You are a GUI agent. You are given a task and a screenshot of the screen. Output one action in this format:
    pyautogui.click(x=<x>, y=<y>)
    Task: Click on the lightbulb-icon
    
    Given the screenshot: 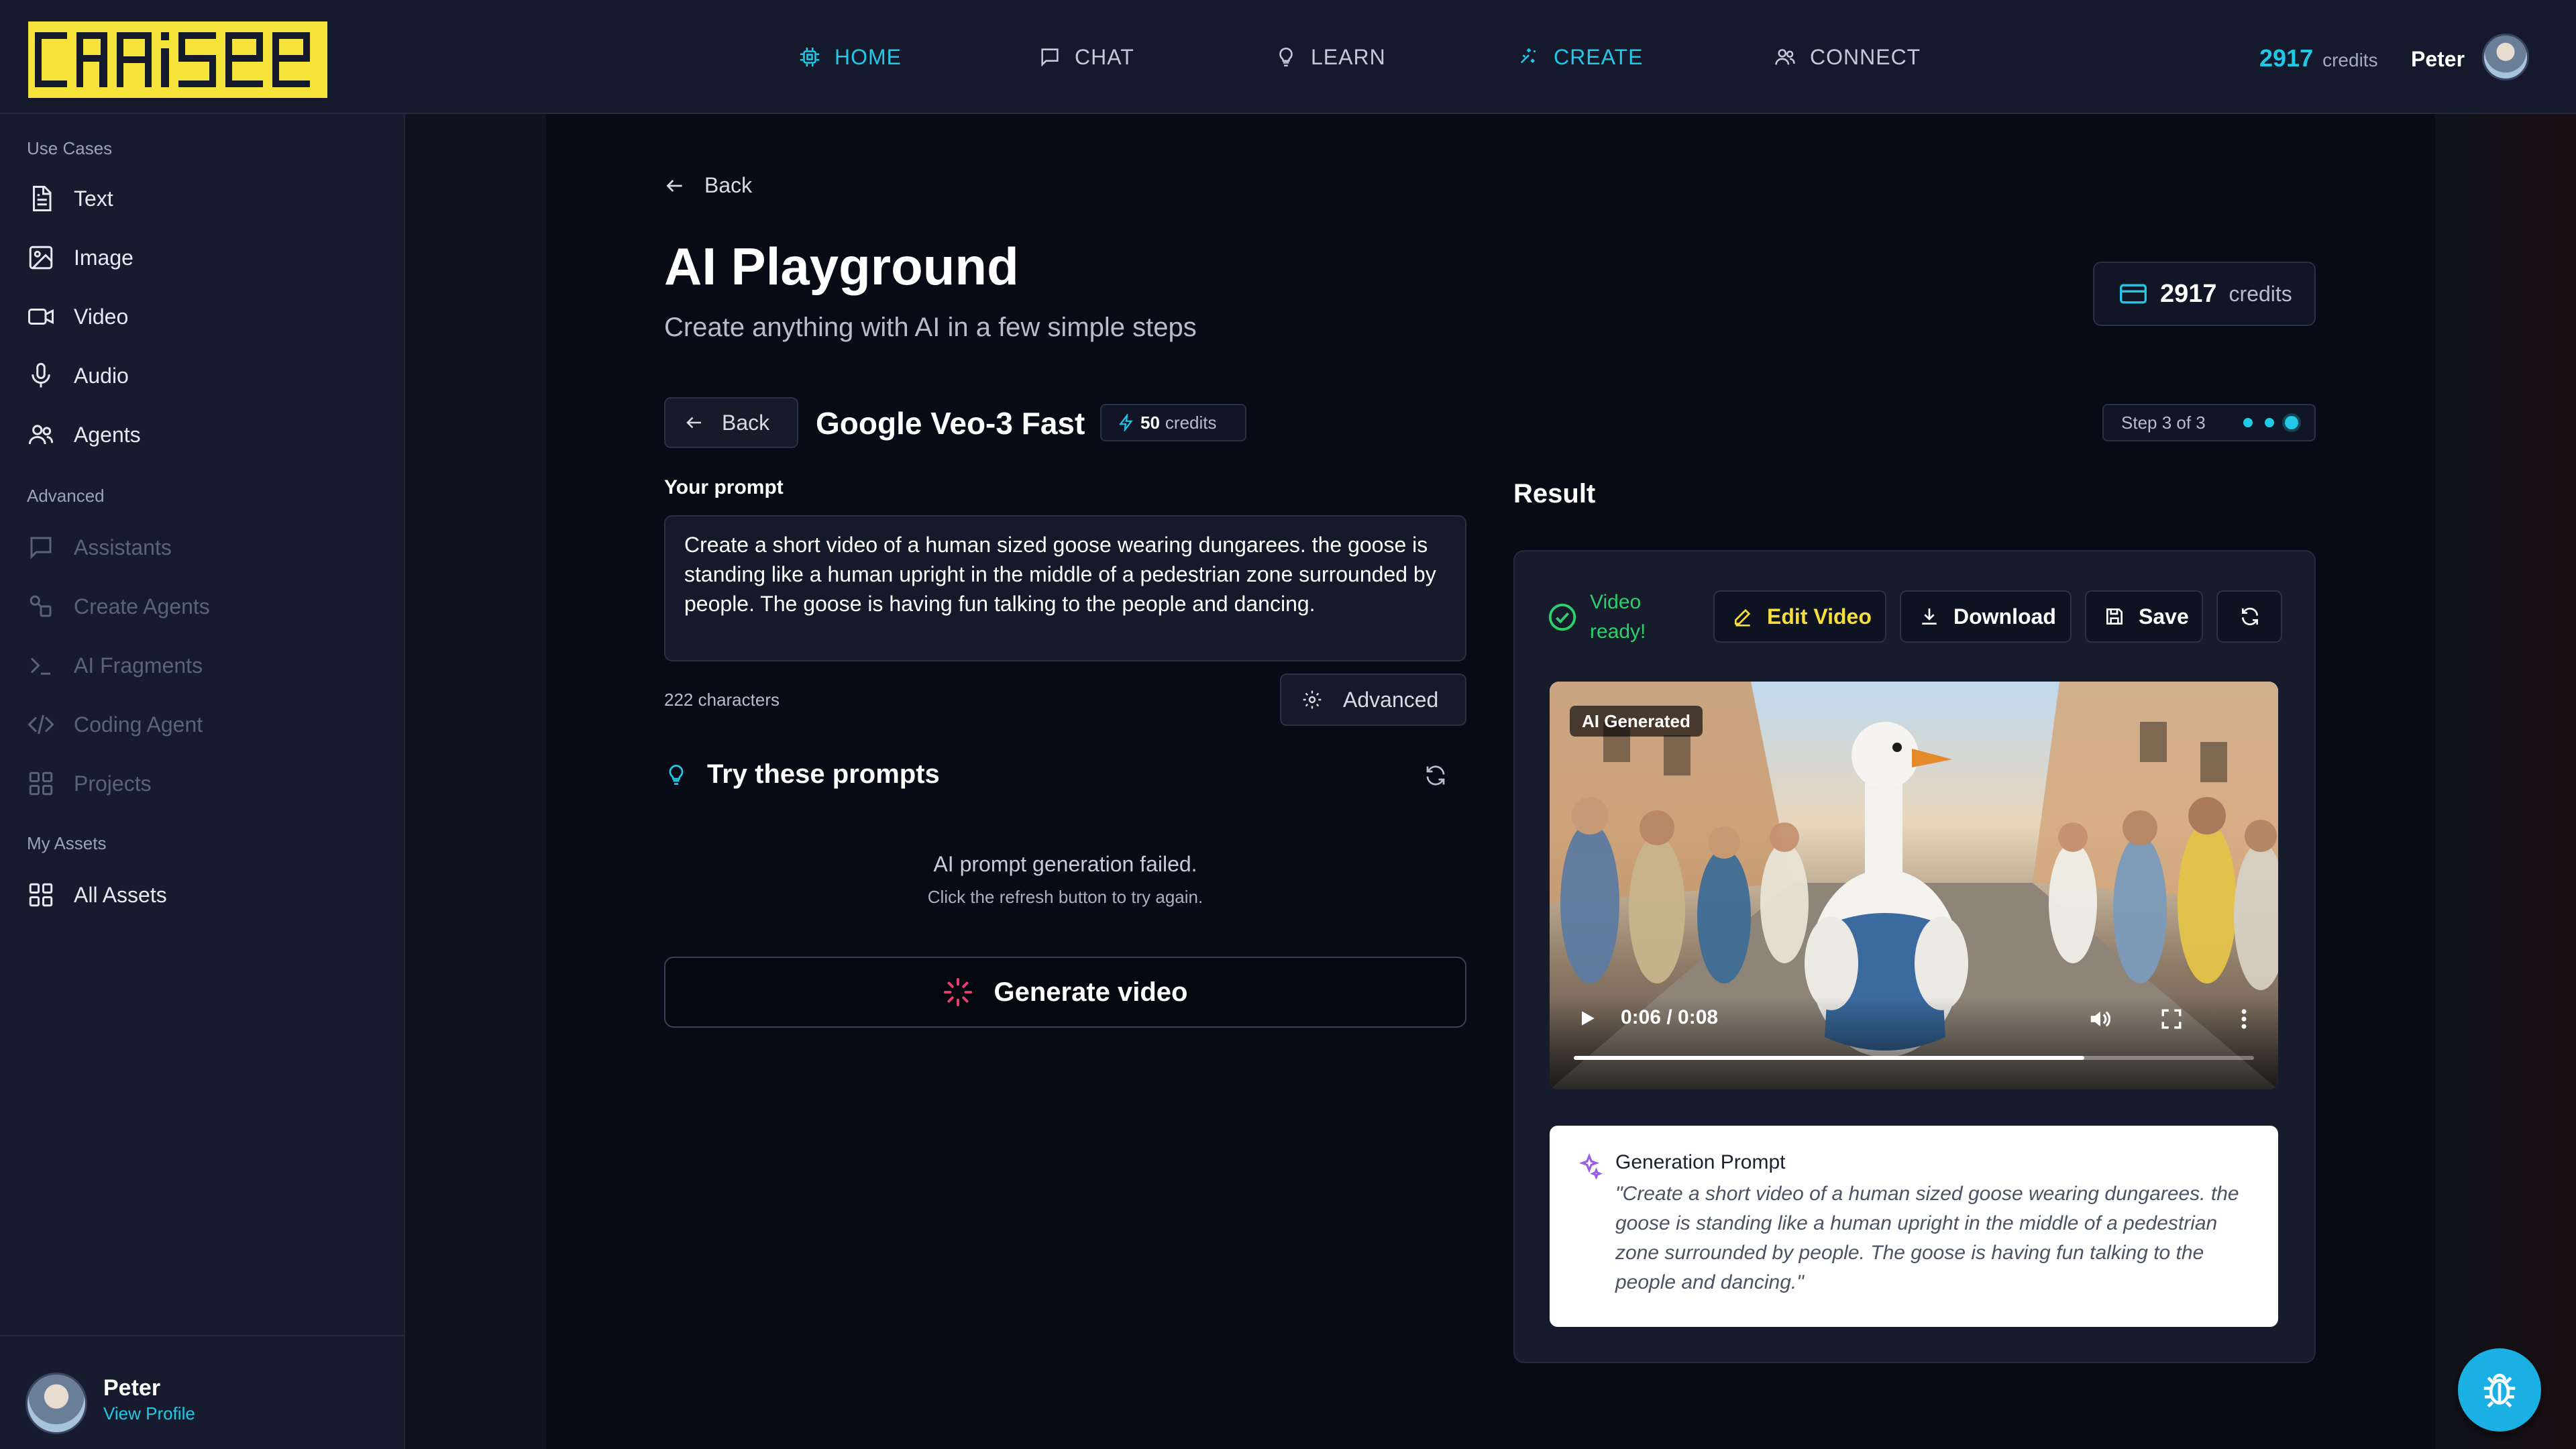 What is the action you would take?
    pyautogui.click(x=676, y=774)
    